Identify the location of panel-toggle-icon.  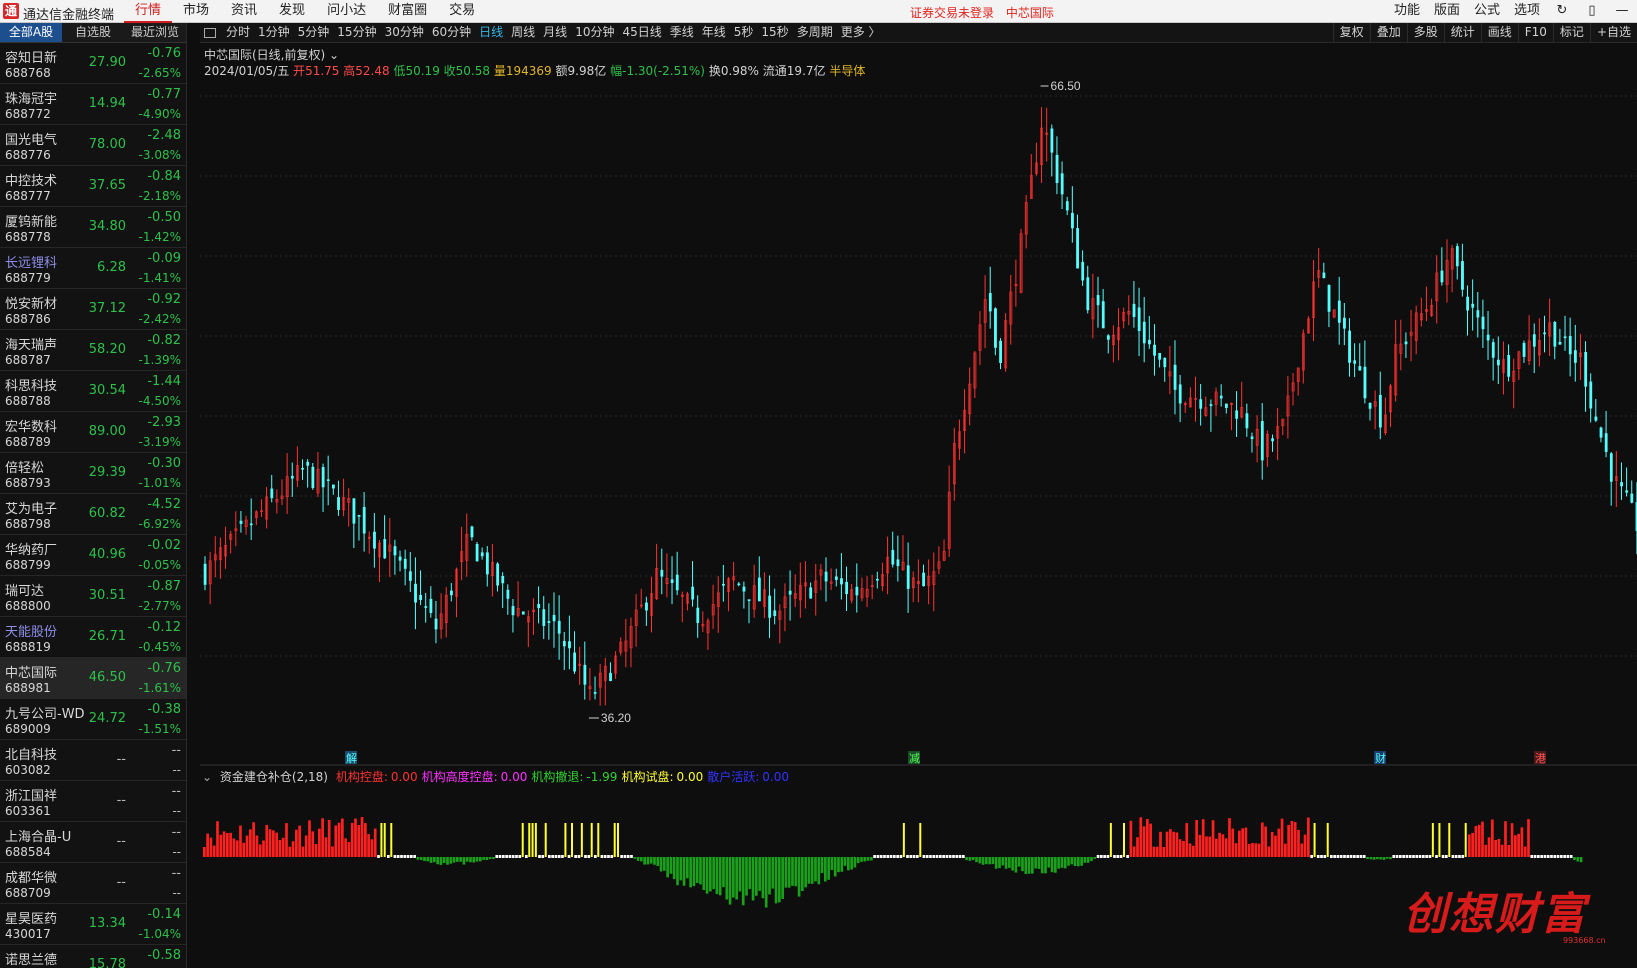
(210, 33).